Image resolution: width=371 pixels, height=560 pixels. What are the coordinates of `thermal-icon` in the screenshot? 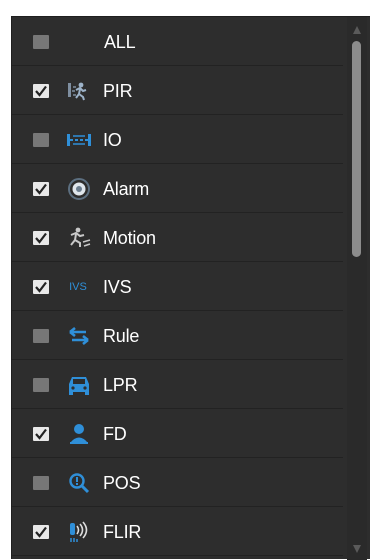 It's located at (79, 532).